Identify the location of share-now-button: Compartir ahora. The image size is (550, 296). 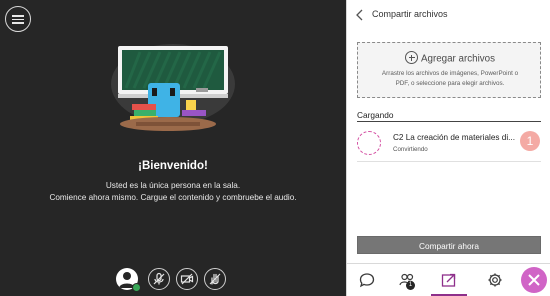
(449, 245).